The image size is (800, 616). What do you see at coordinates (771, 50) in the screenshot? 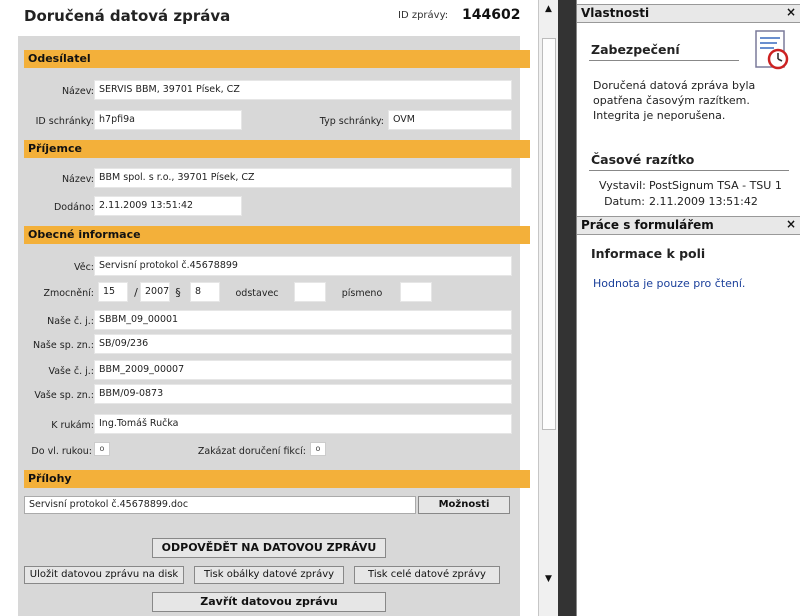
I see `certificate-icon` at bounding box center [771, 50].